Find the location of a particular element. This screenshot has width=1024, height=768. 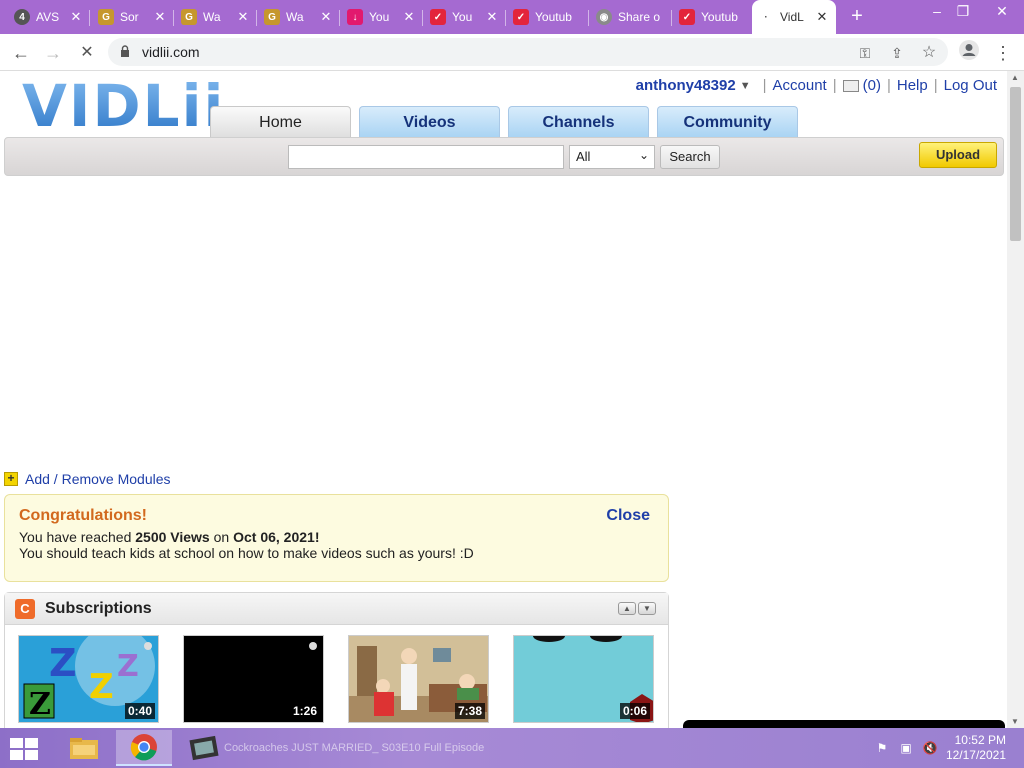

menu-kebab-icon: ⋮ is located at coordinates (1003, 53).